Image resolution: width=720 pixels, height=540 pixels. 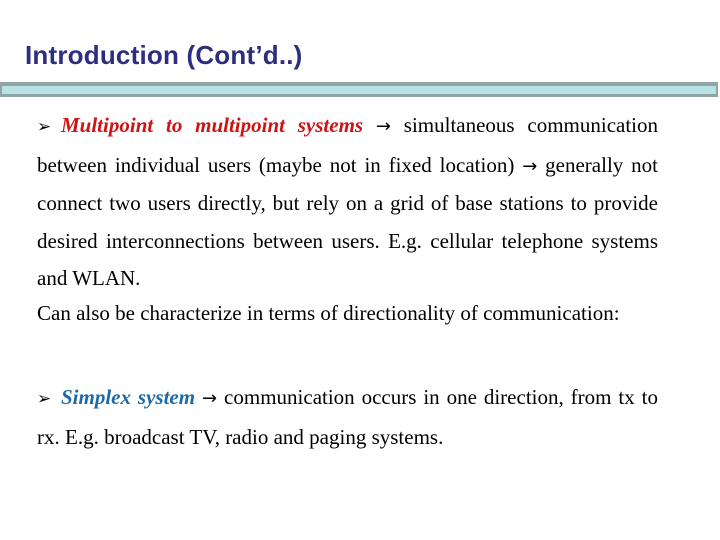 I want to click on title-divider-fill, so click(x=359, y=90).